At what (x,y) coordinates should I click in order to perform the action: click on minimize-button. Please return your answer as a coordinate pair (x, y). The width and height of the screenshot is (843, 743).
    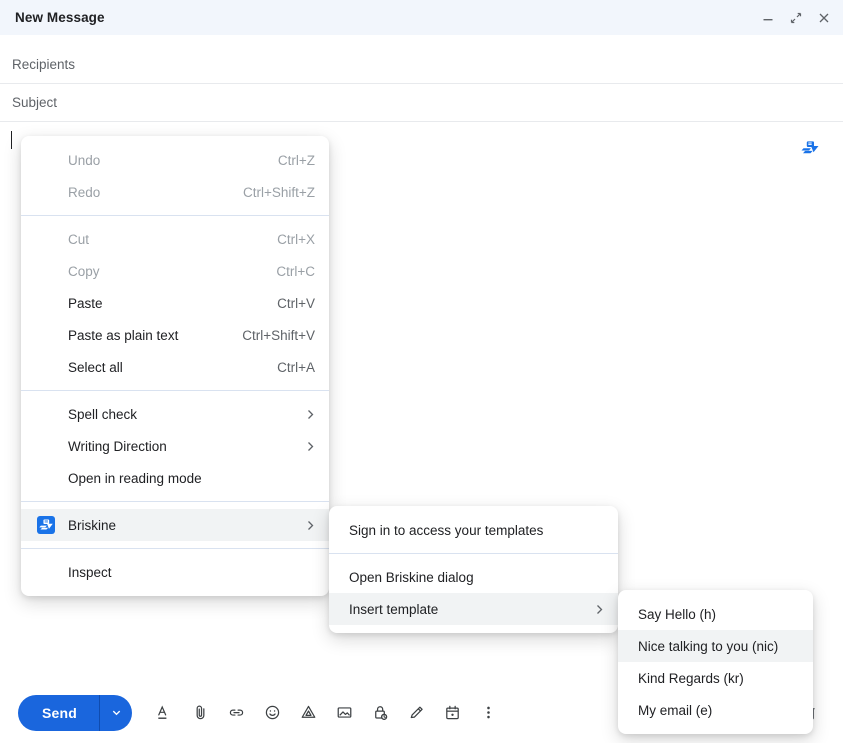
    Looking at the image, I should click on (768, 18).